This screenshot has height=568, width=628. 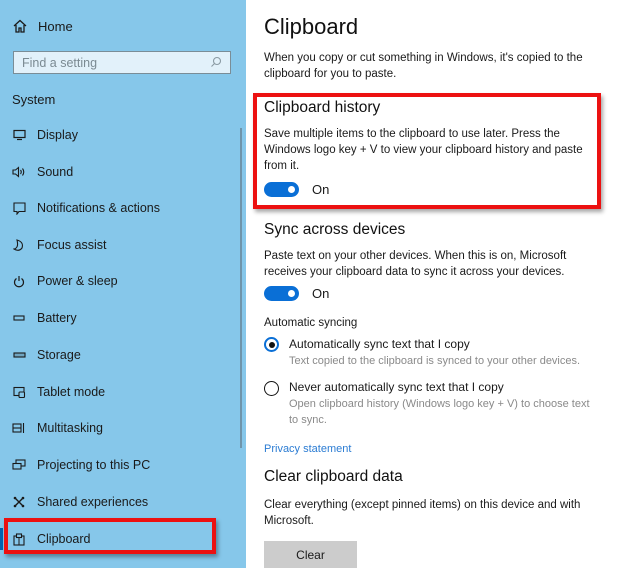 I want to click on clear-button: Clear, so click(x=310, y=554).